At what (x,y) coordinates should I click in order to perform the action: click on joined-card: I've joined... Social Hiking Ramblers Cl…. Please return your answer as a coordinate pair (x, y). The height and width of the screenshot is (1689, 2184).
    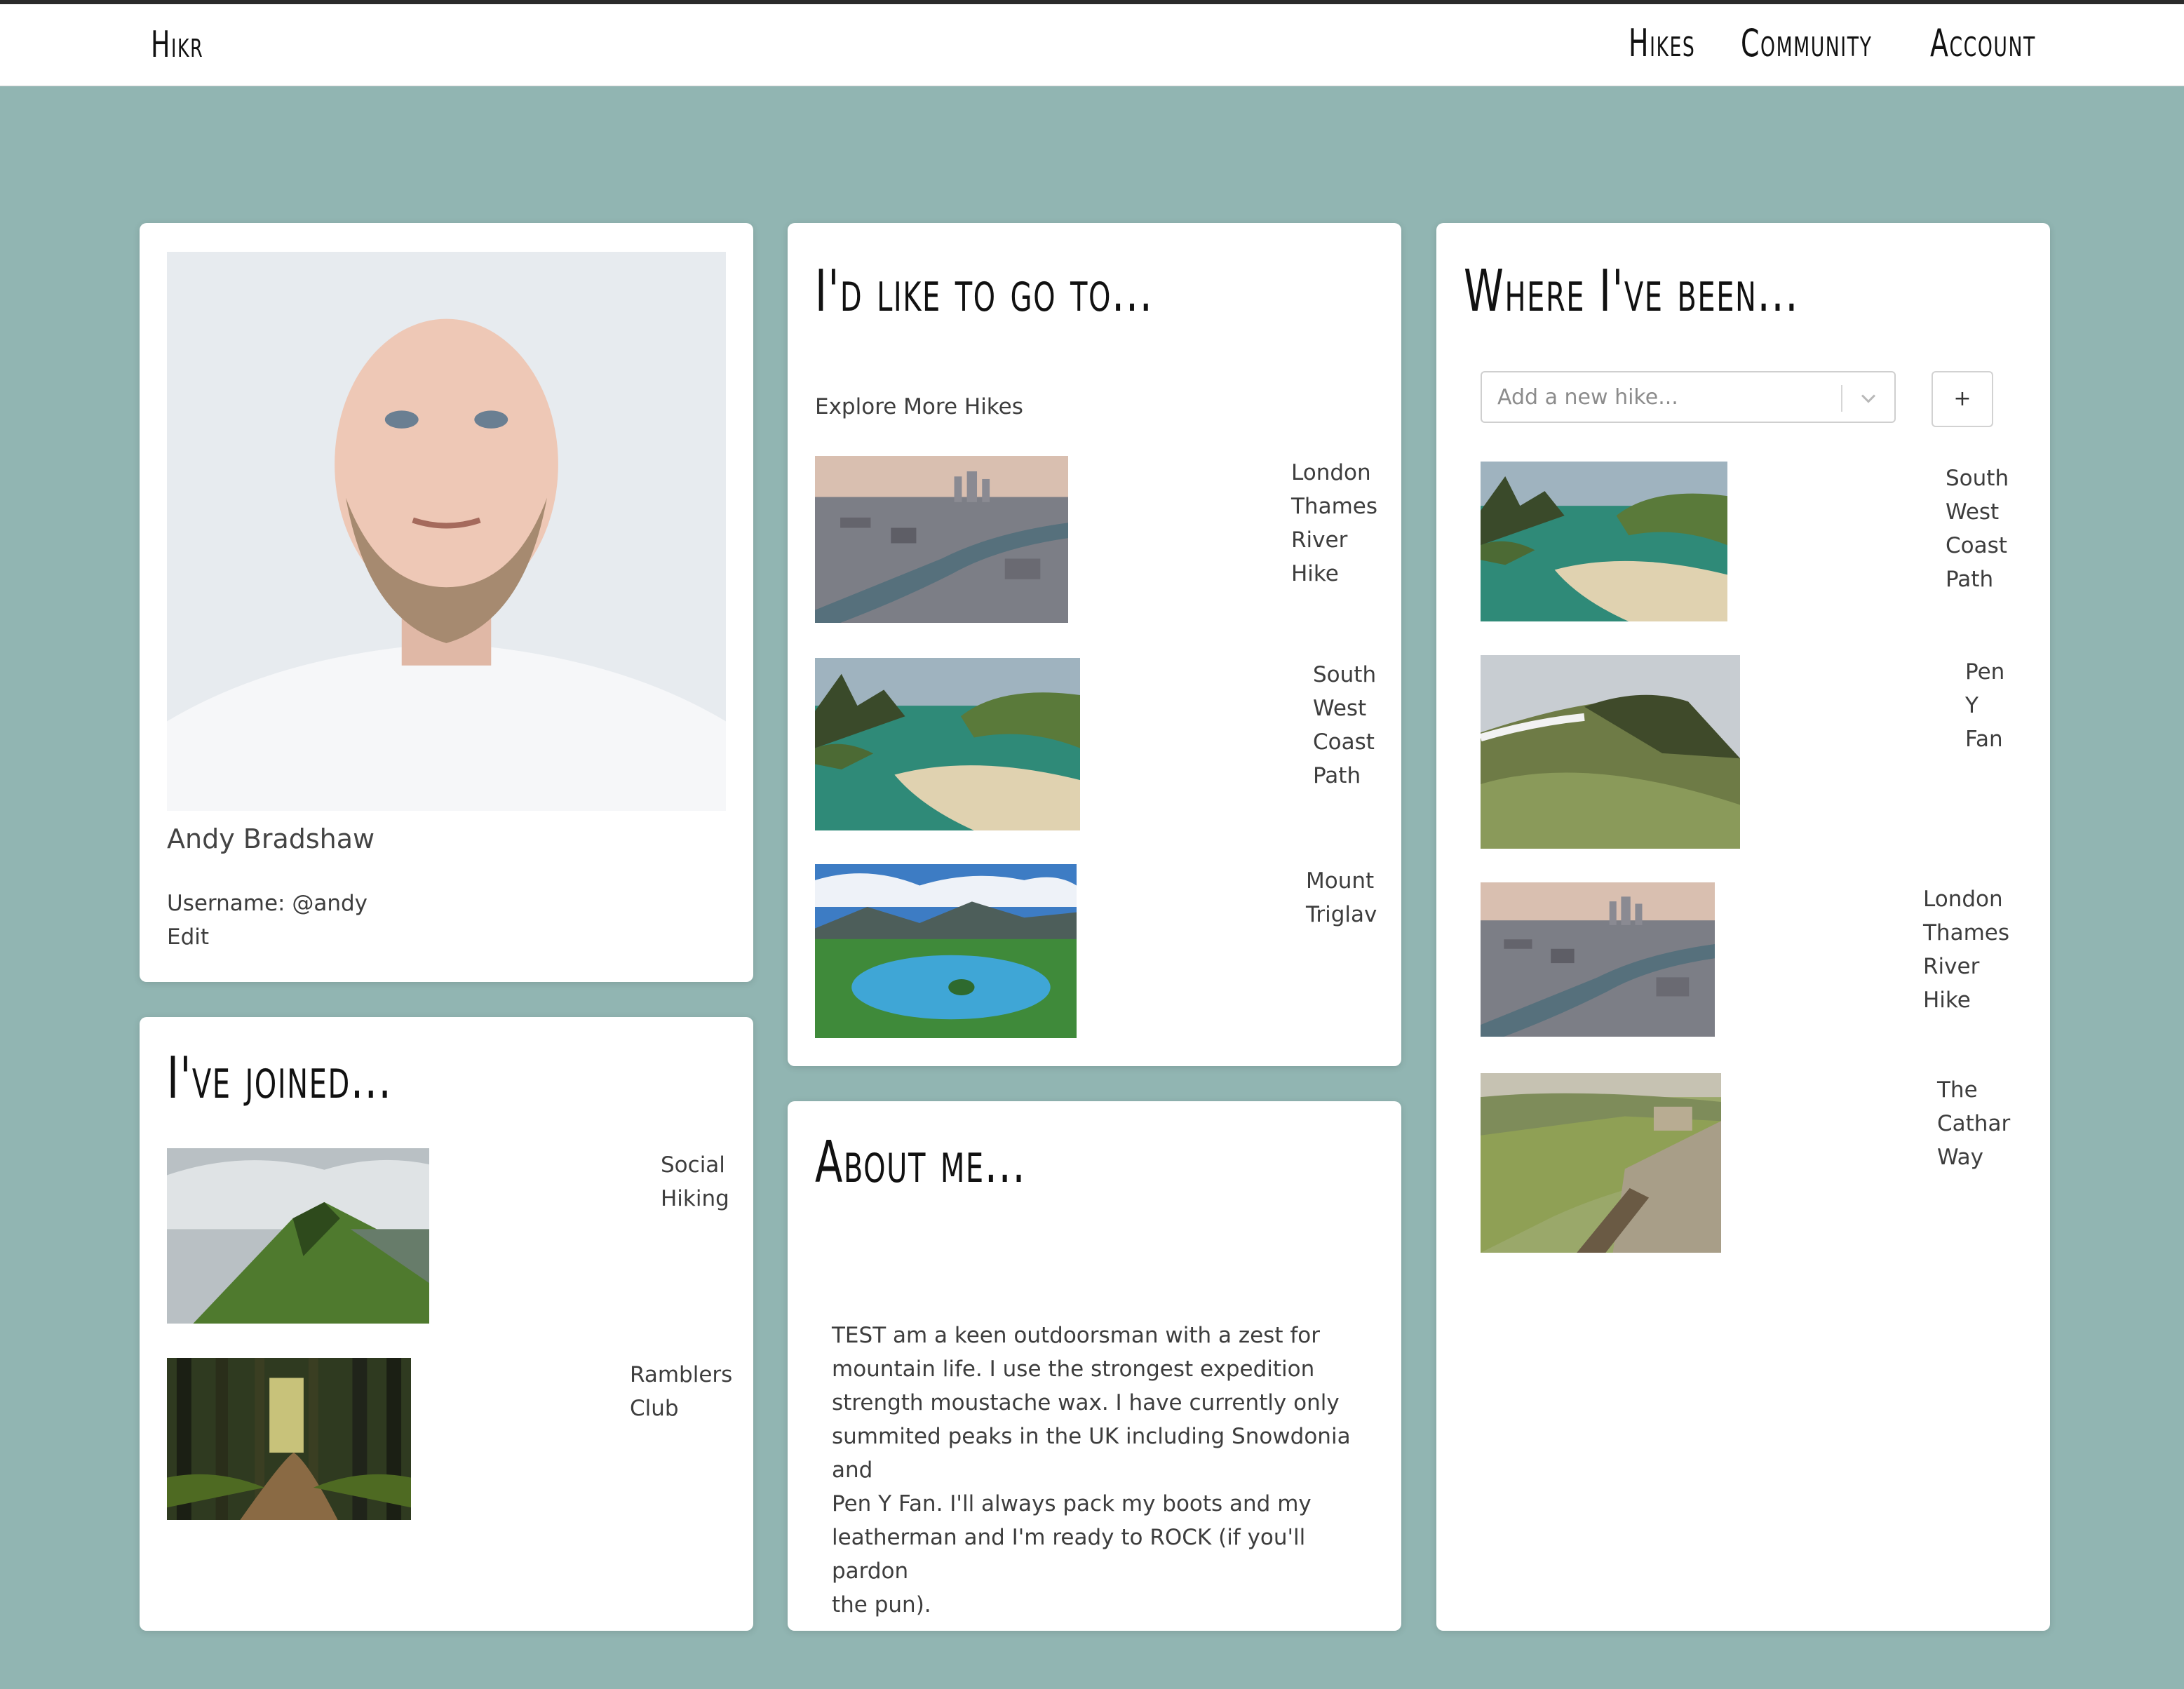
    Looking at the image, I should click on (446, 1324).